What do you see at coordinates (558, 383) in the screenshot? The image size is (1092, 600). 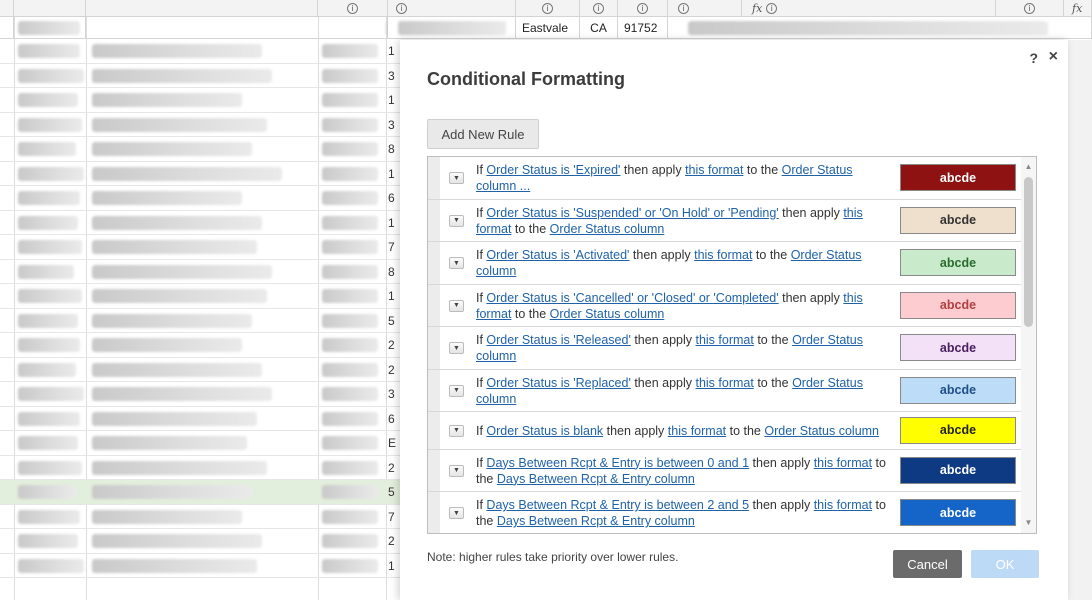 I see `rule-condition-link: Order Status is 'Replaced'` at bounding box center [558, 383].